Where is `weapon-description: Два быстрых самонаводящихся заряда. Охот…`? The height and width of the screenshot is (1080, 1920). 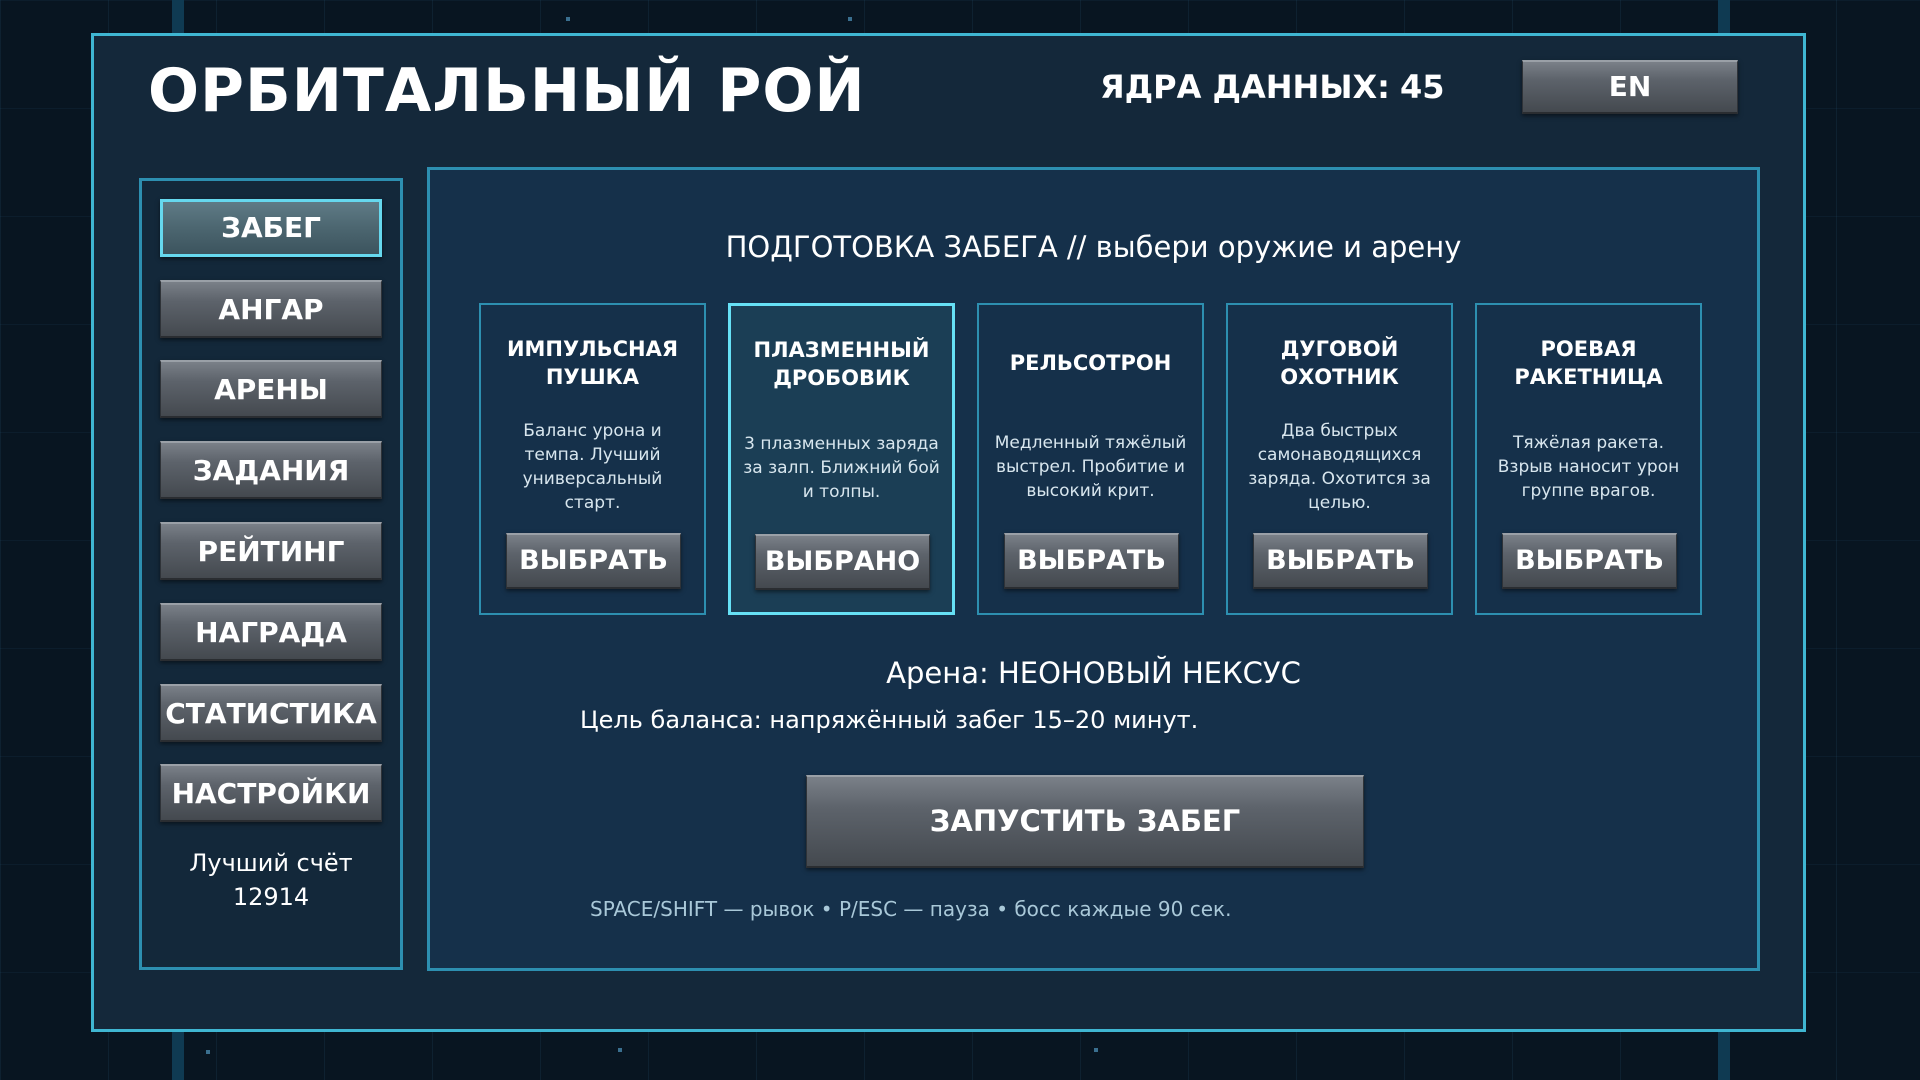
weapon-description: Два быстрых самонаводящихся заряда. Охот… is located at coordinates (1339, 467).